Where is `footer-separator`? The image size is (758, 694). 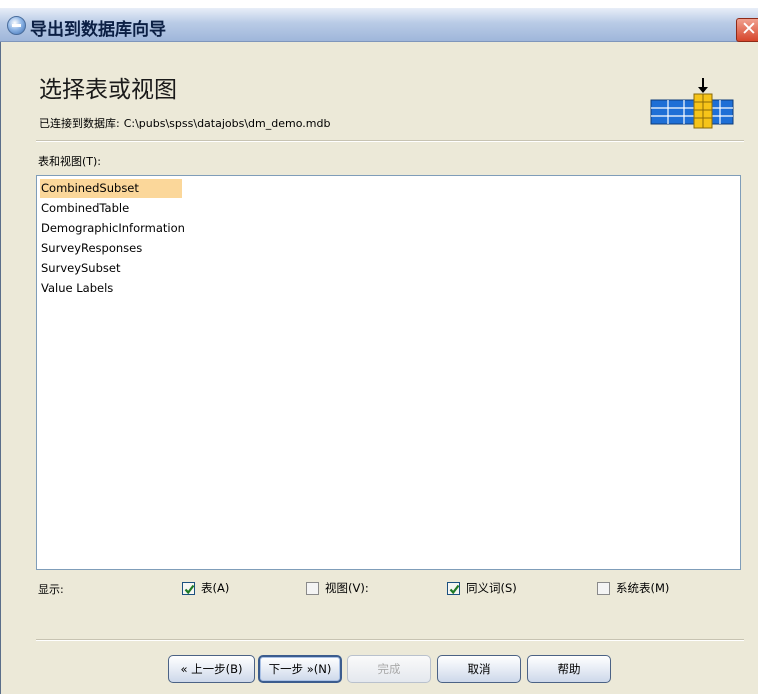 footer-separator is located at coordinates (390, 640).